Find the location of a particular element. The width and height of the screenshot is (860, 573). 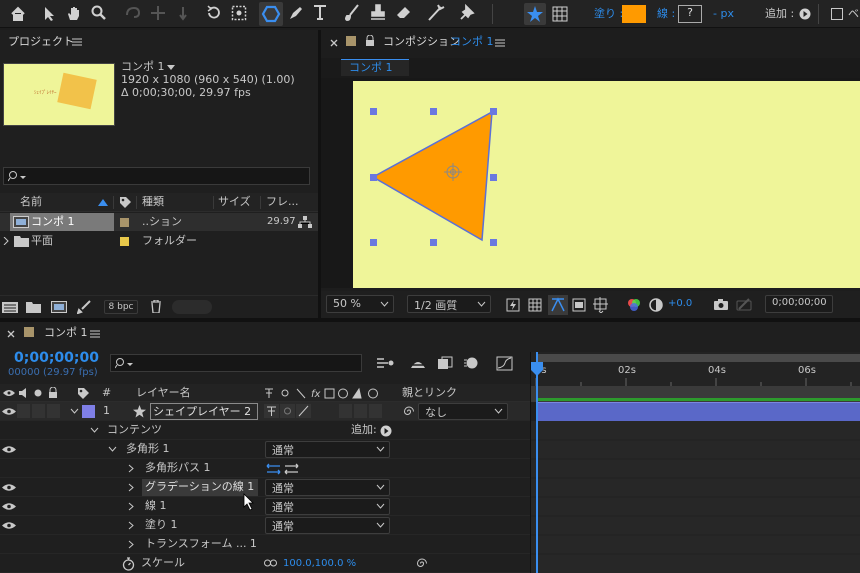

col-layer-name: レイヤー名 is located at coordinates (163, 393).